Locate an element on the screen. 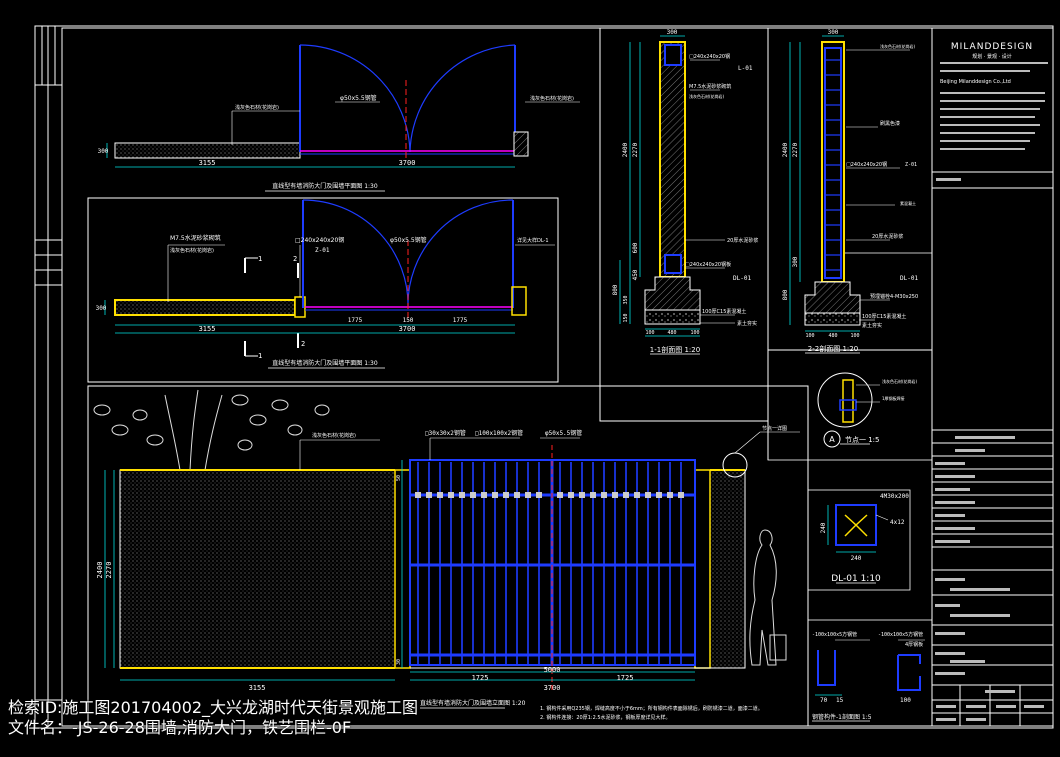  elev-label-rails: □100x100x2钢管 is located at coordinates (499, 433).